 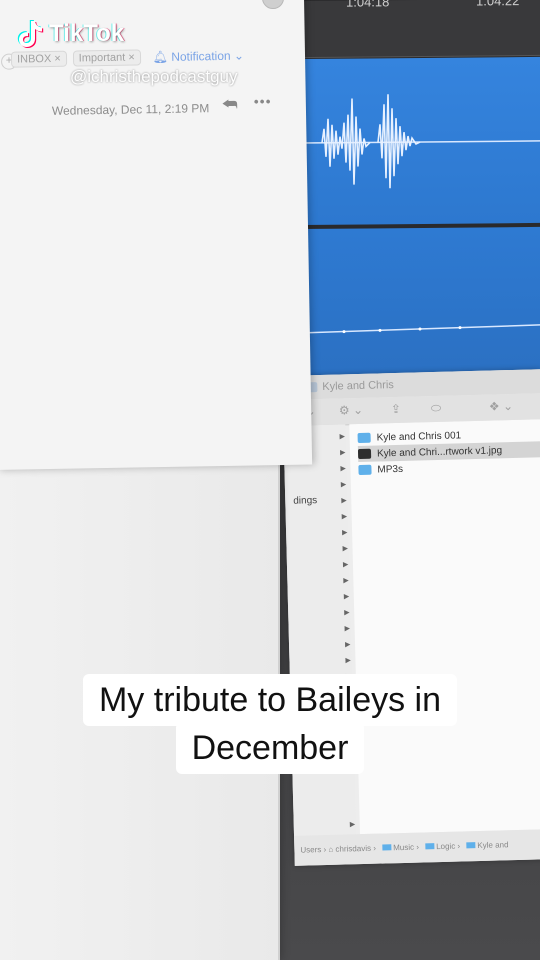 What do you see at coordinates (418, 29) in the screenshot?
I see `timeline-ruler: 1:04:18 1:04:22` at bounding box center [418, 29].